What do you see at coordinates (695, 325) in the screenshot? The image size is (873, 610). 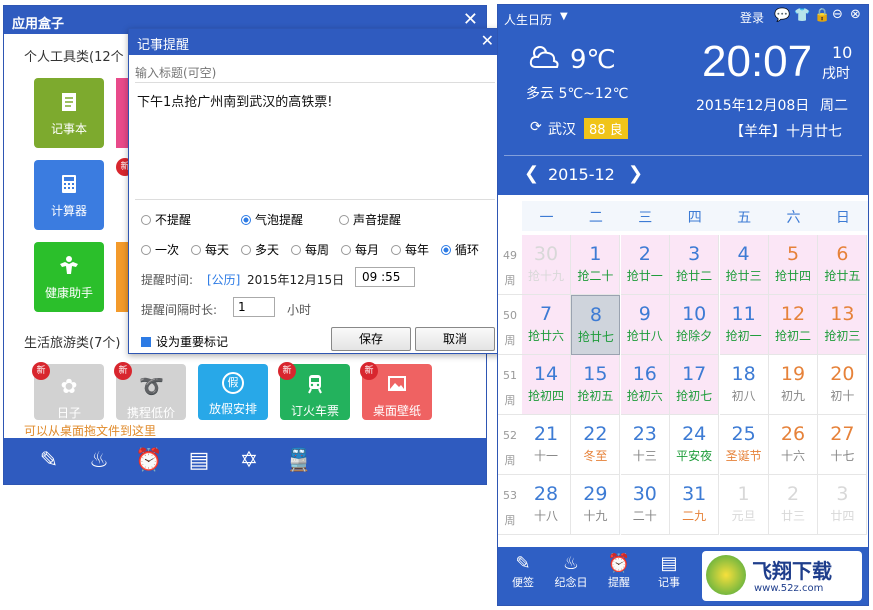 I see `day-cell: 10 抢除夕` at bounding box center [695, 325].